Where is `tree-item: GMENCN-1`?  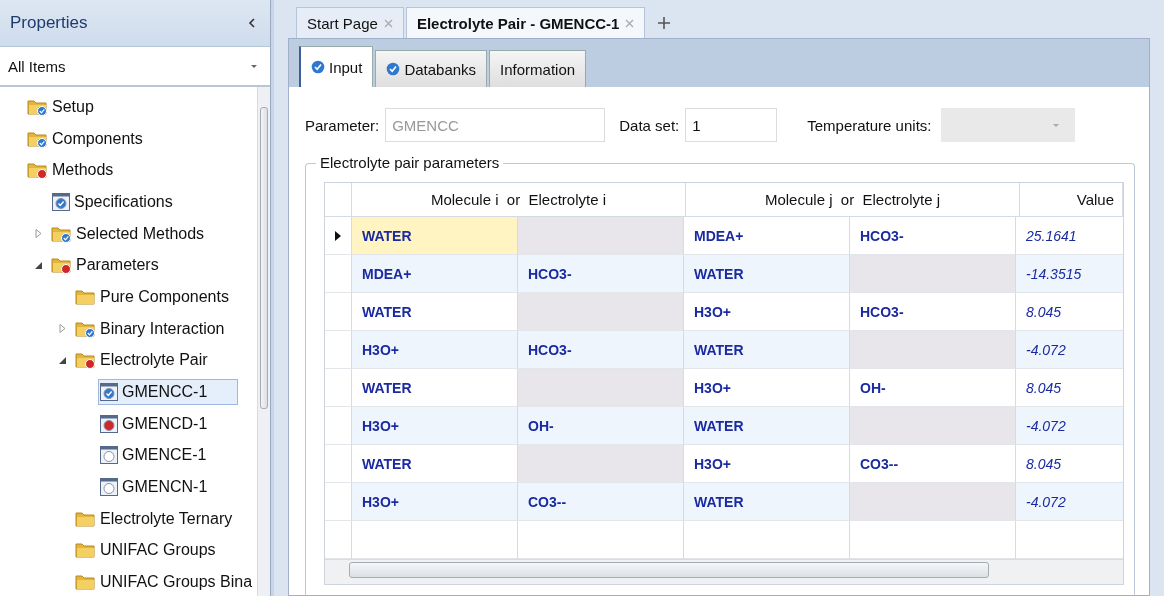 tree-item: GMENCN-1 is located at coordinates (155, 487).